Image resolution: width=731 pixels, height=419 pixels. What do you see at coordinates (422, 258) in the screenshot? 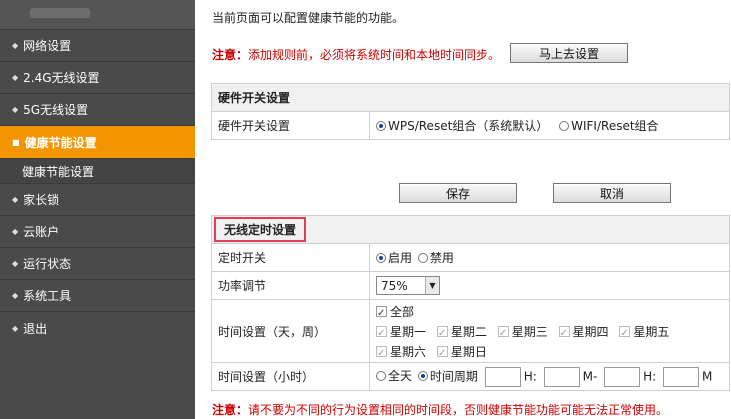
I see `radio-disable` at bounding box center [422, 258].